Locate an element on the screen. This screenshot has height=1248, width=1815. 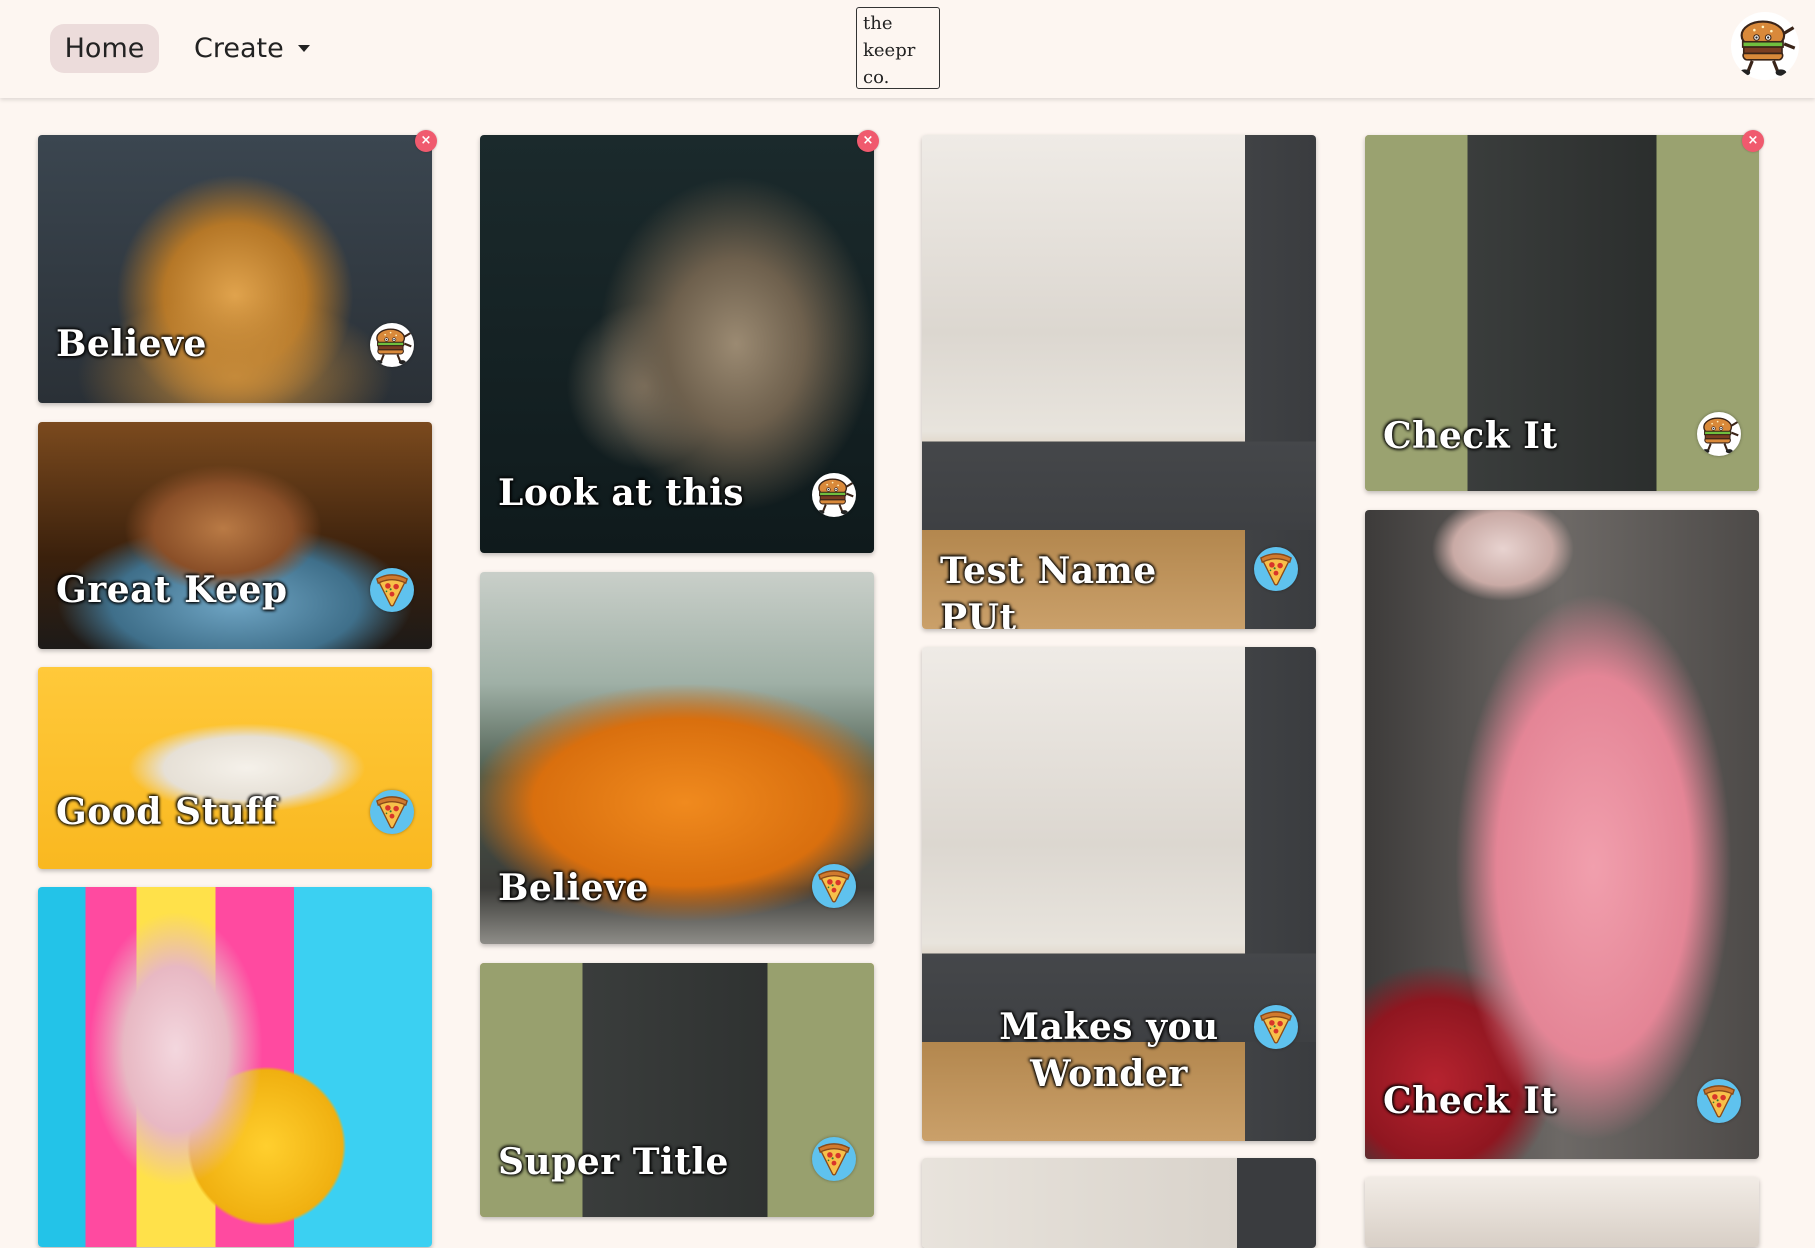
nav-create-label: Create is located at coordinates (239, 48).